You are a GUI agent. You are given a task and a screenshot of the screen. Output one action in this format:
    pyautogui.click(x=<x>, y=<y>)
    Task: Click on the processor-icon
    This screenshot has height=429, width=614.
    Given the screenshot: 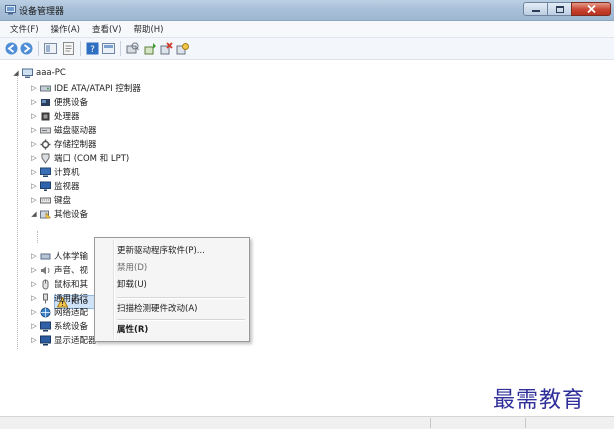 What is the action you would take?
    pyautogui.click(x=45, y=116)
    